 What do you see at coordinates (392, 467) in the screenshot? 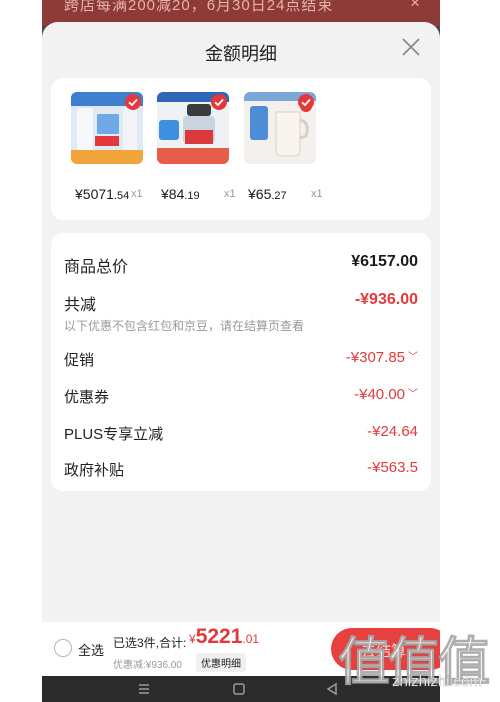
I see `subsidy-value: -¥563.5` at bounding box center [392, 467].